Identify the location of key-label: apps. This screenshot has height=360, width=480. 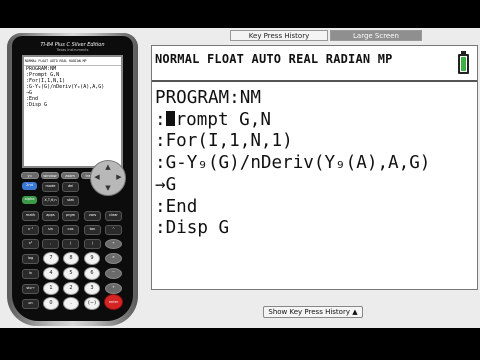
(50, 215).